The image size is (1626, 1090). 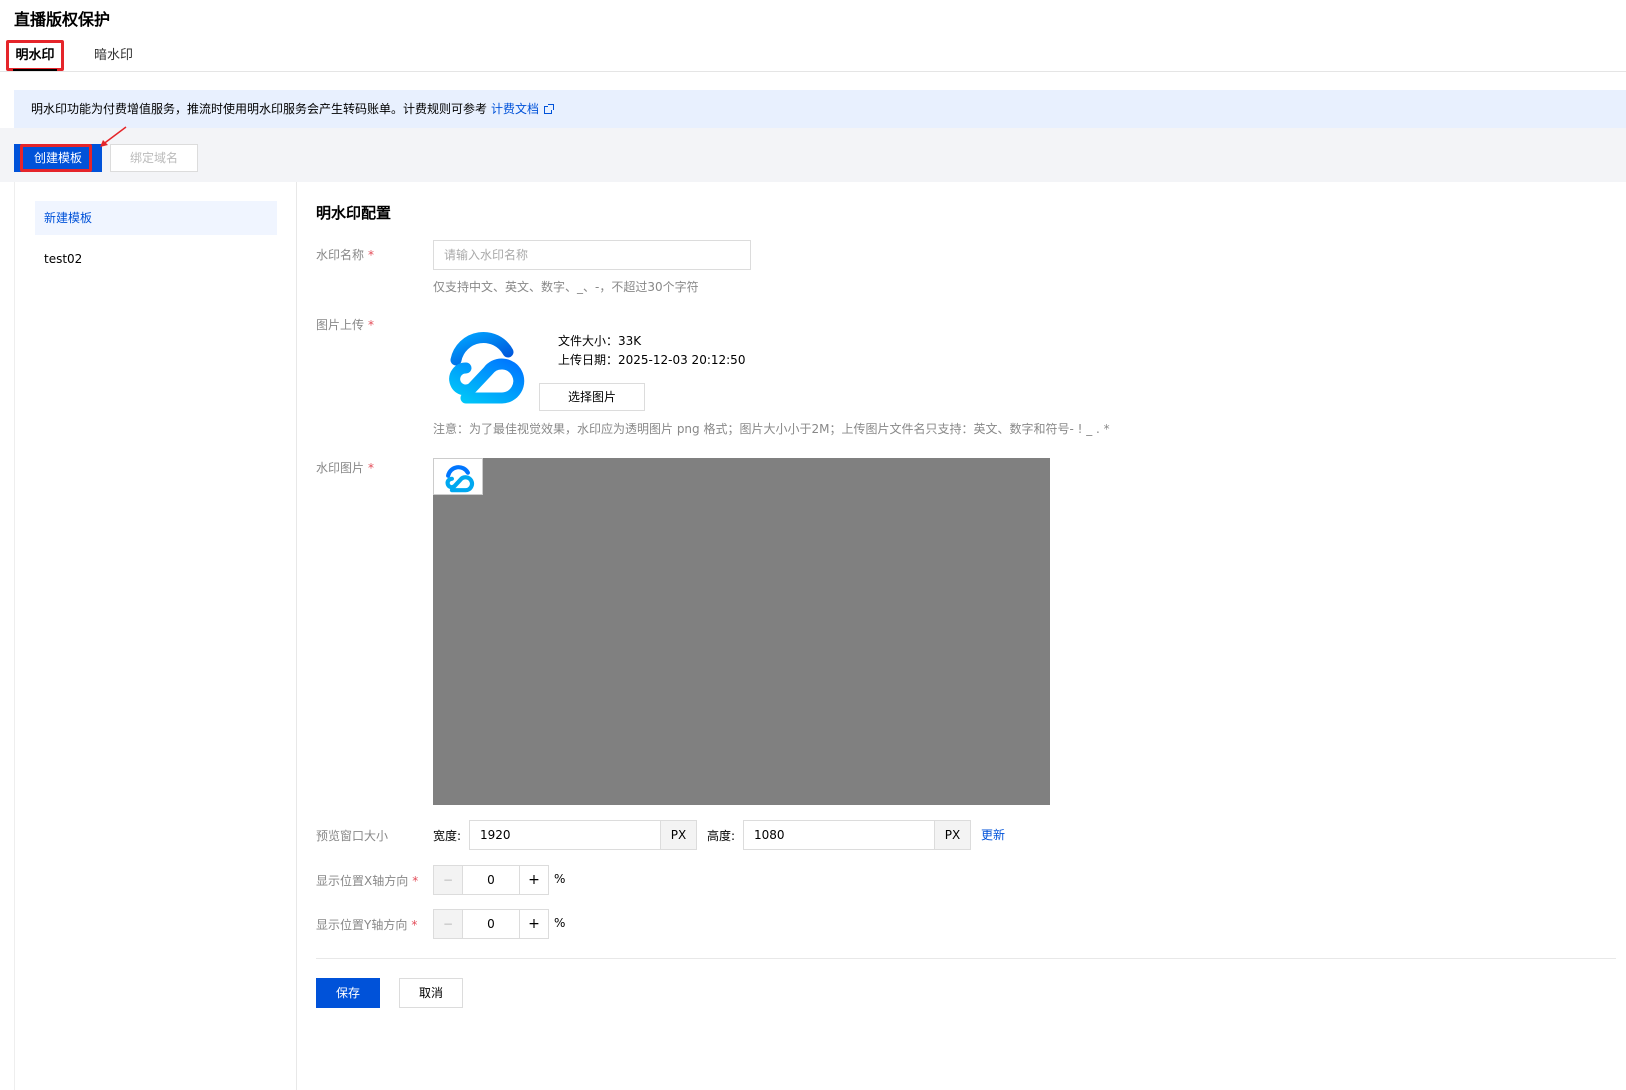 I want to click on y-position-stepper: − 0 +, so click(x=491, y=924).